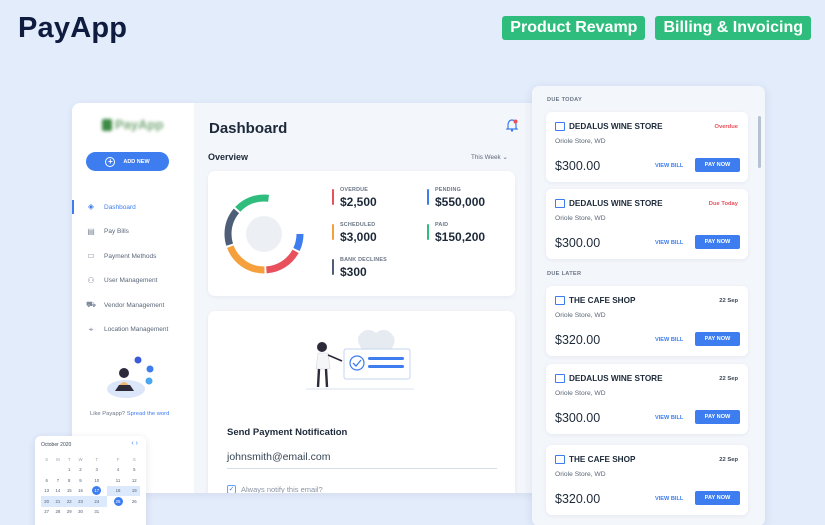 Image resolution: width=825 pixels, height=525 pixels. What do you see at coordinates (46, 512) in the screenshot?
I see `calendar-day: 27` at bounding box center [46, 512].